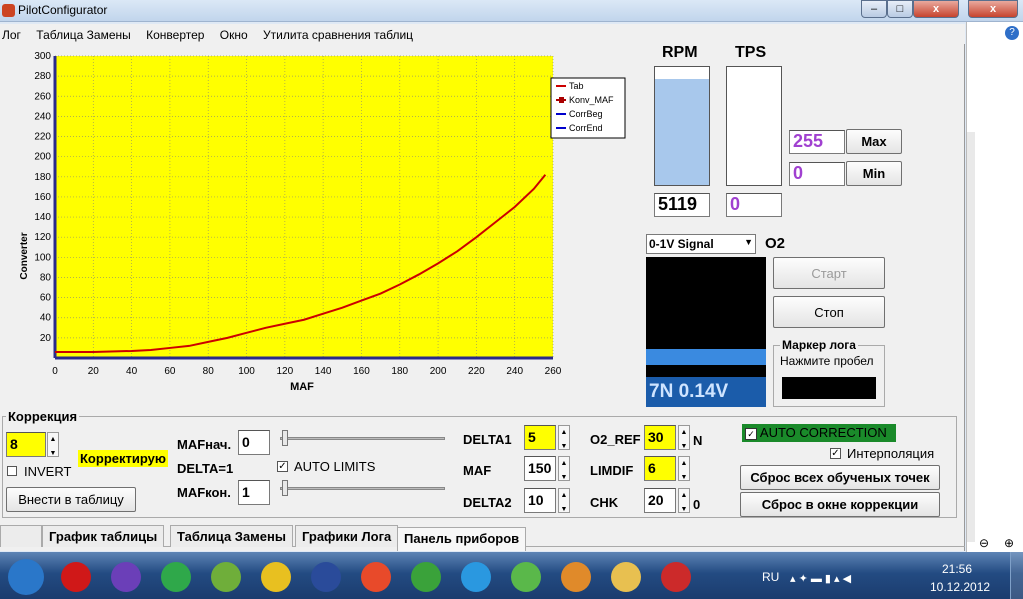 This screenshot has width=1023, height=599. What do you see at coordinates (347, 536) in the screenshot?
I see `tab-log-charts: Графики Лога` at bounding box center [347, 536].